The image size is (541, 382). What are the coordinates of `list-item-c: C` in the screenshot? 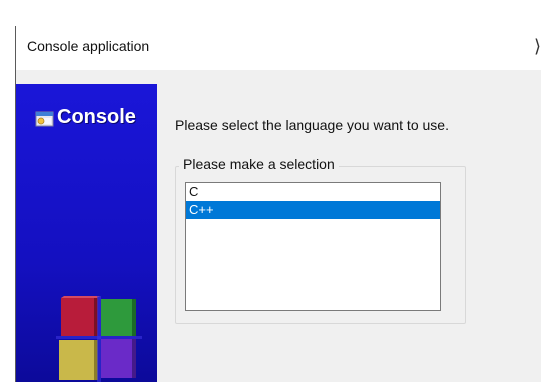 It's located at (313, 192).